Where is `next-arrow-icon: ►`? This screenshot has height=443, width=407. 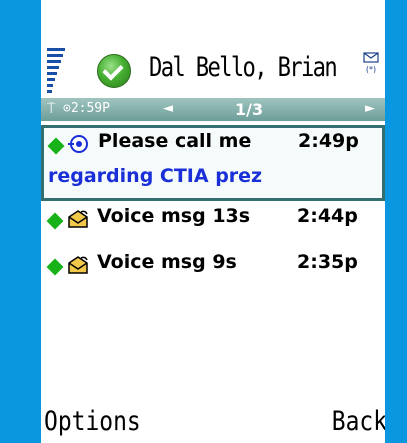
next-arrow-icon: ► is located at coordinates (370, 108).